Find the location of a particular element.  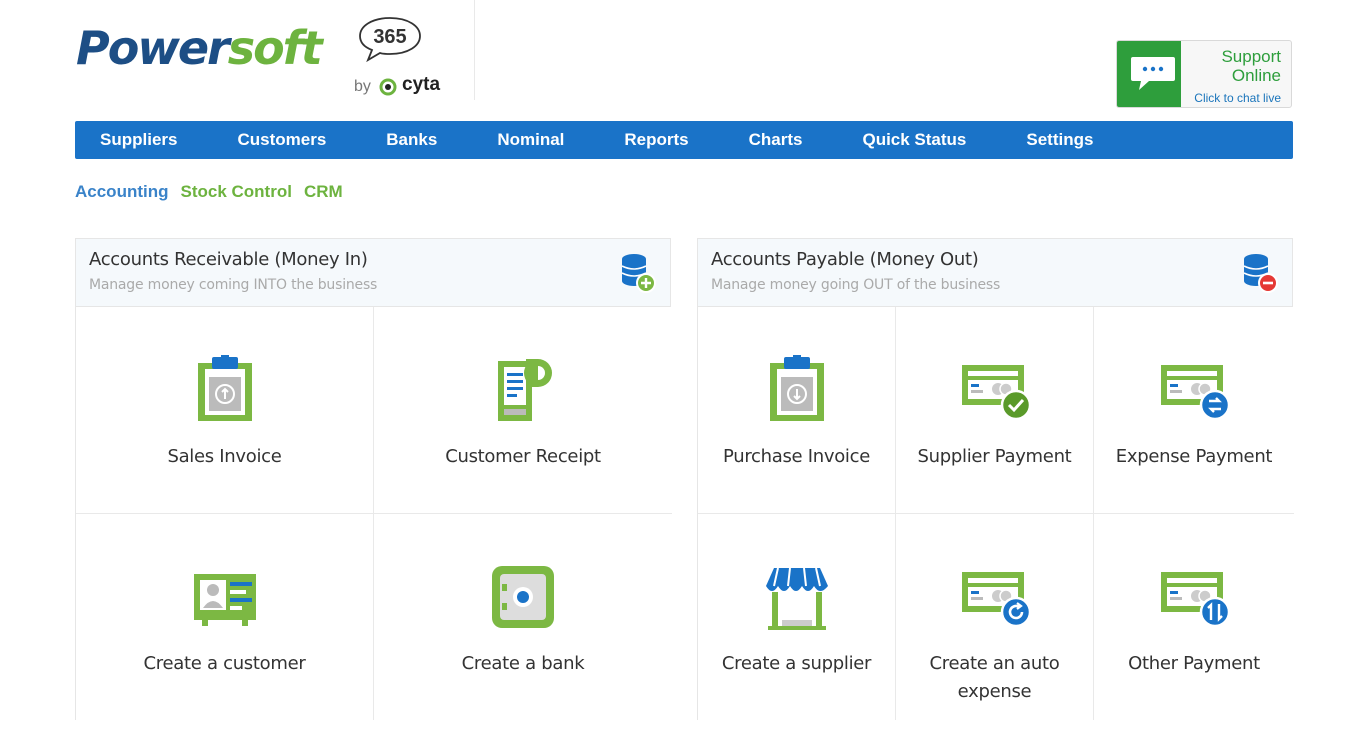

payment-check-icon is located at coordinates (995, 393).